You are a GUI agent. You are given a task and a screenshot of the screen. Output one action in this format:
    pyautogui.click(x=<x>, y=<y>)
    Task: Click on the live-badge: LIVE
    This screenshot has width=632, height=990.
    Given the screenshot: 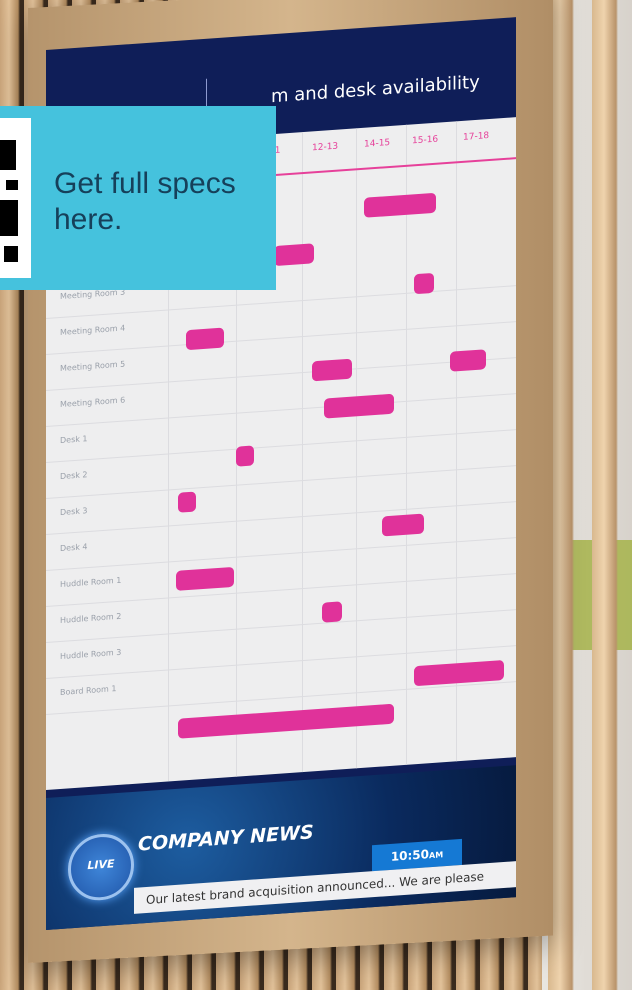 What is the action you would take?
    pyautogui.click(x=101, y=867)
    